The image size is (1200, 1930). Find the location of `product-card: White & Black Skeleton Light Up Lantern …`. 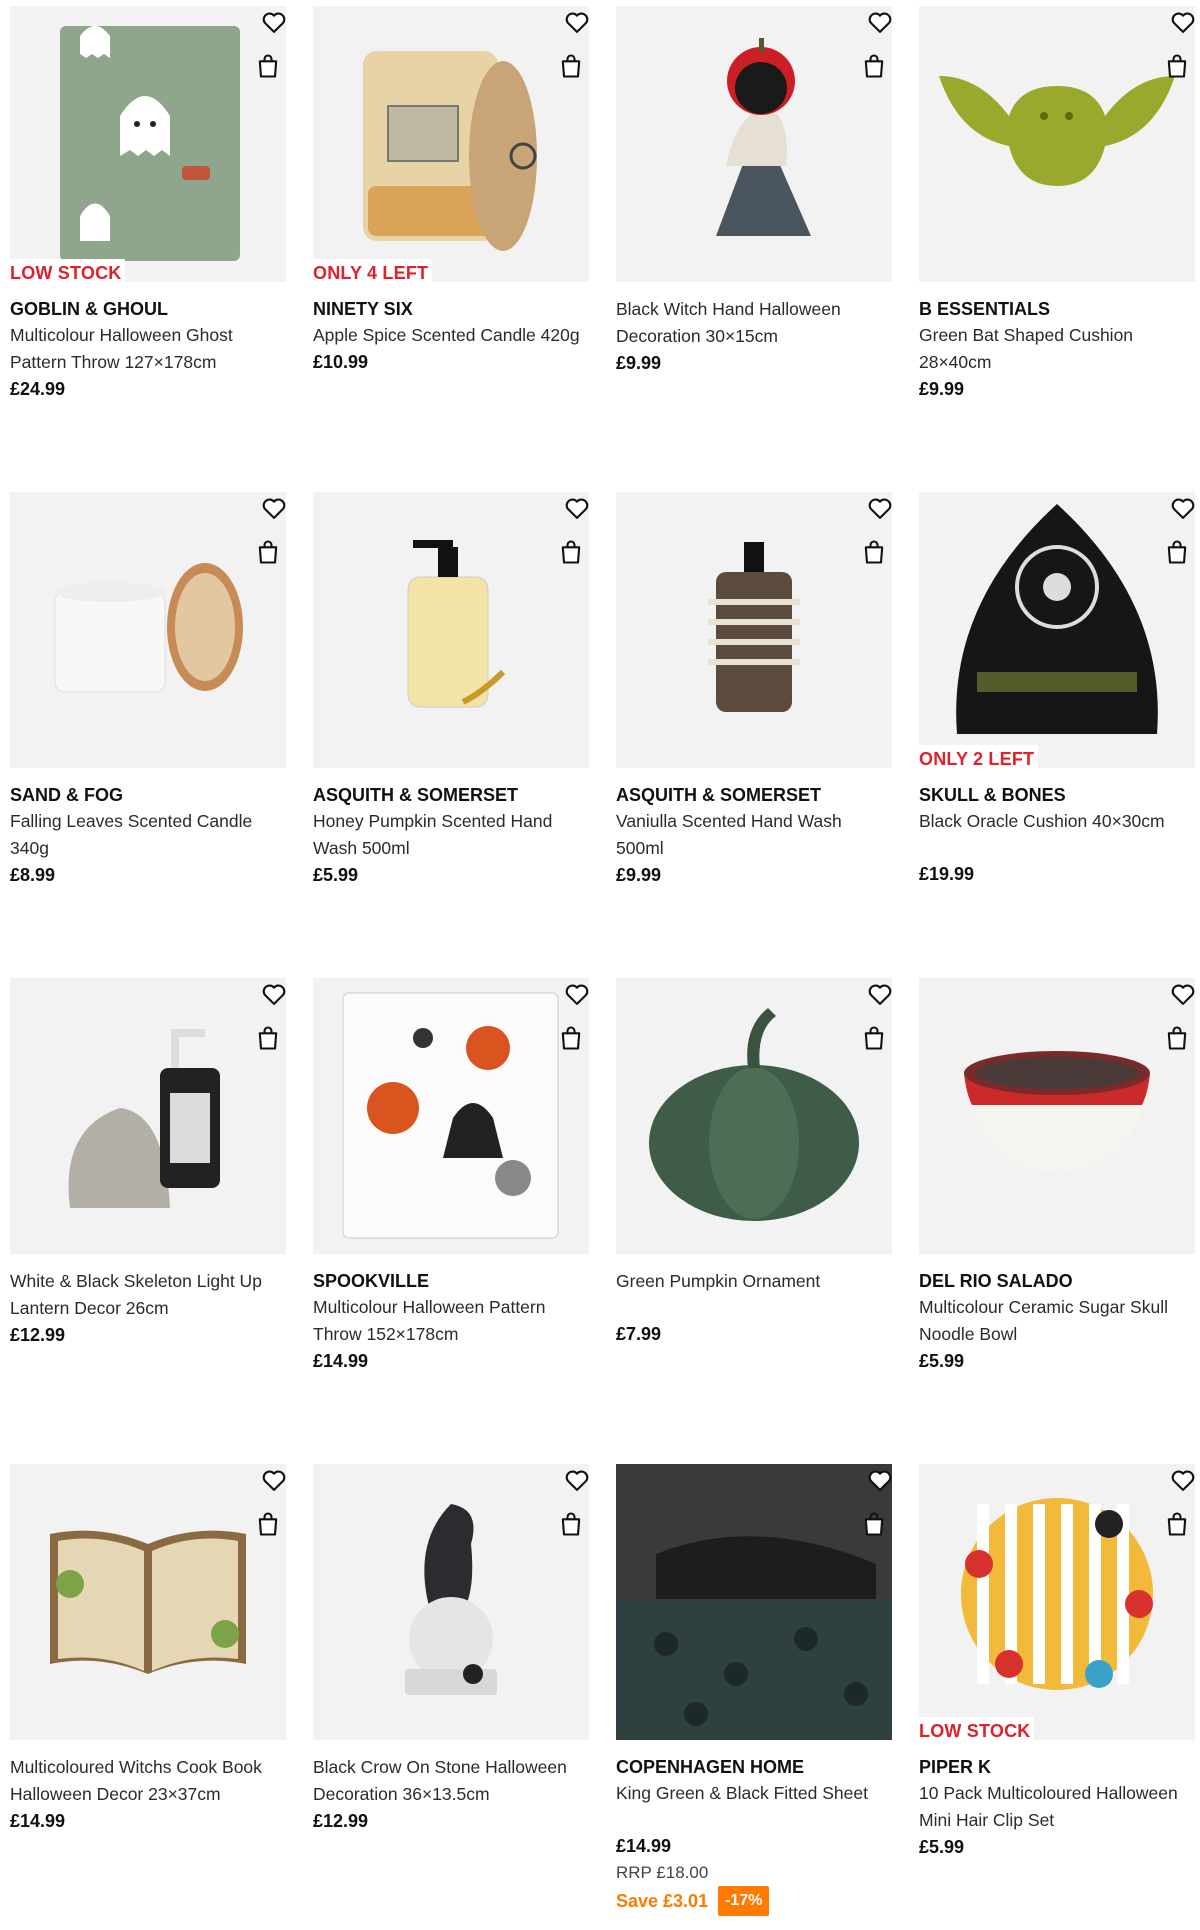

product-card: White & Black Skeleton Light Up Lantern … is located at coordinates (148, 1221).